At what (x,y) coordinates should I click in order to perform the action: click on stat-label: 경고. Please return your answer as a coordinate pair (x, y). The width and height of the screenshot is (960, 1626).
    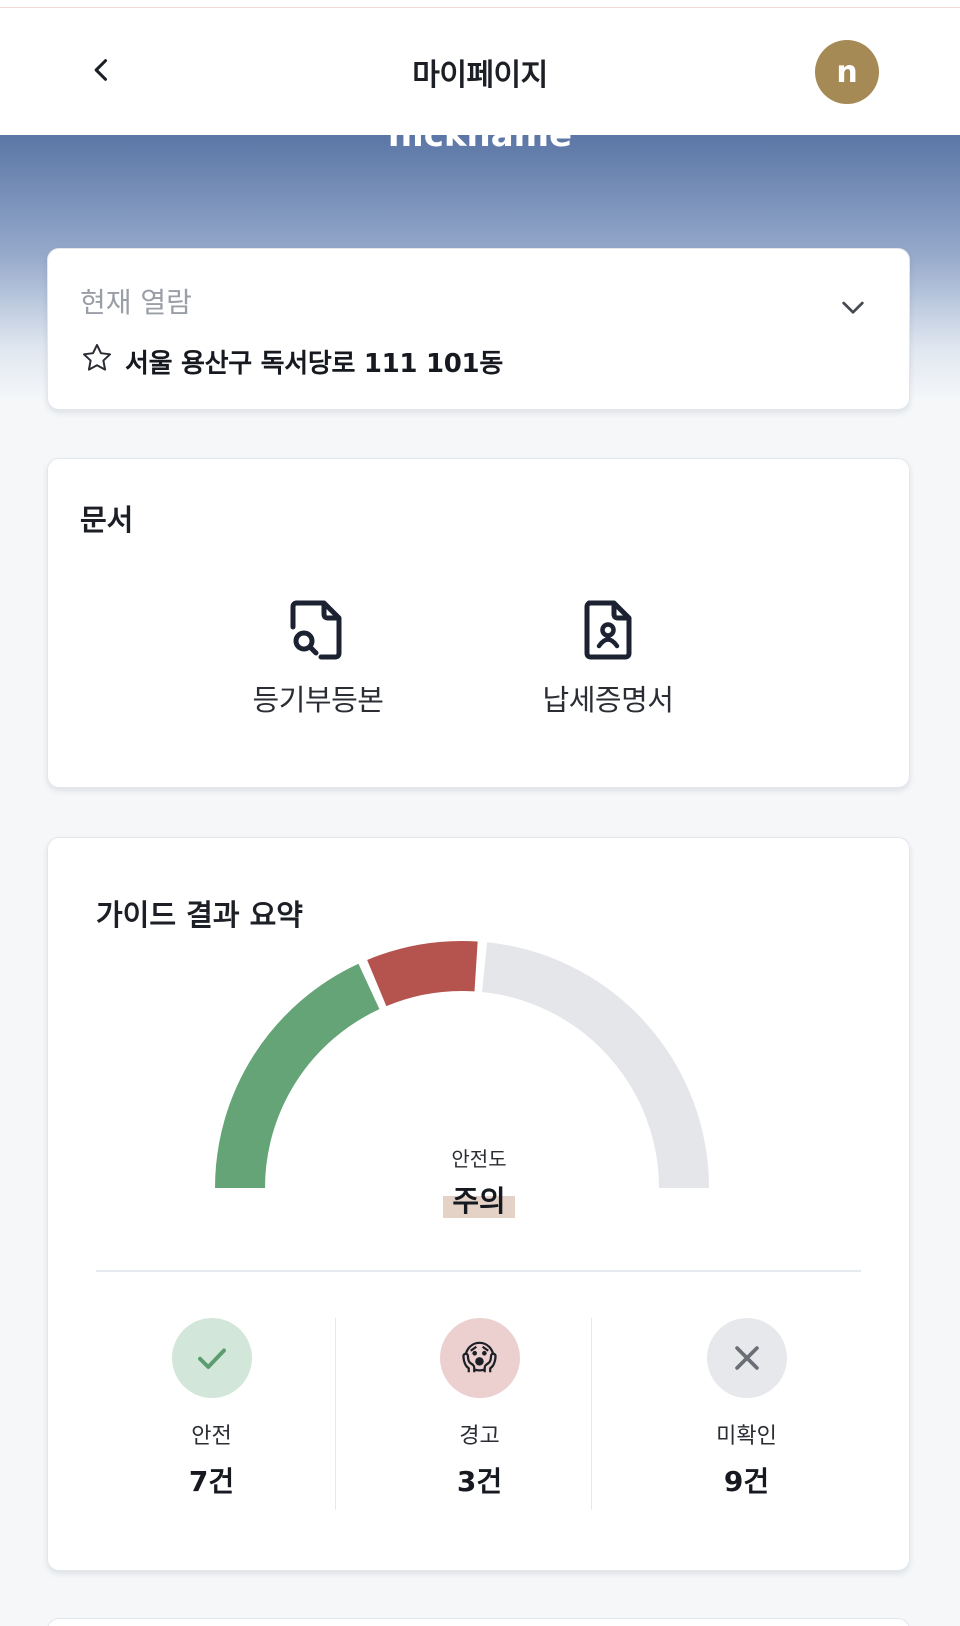
    Looking at the image, I should click on (479, 1436).